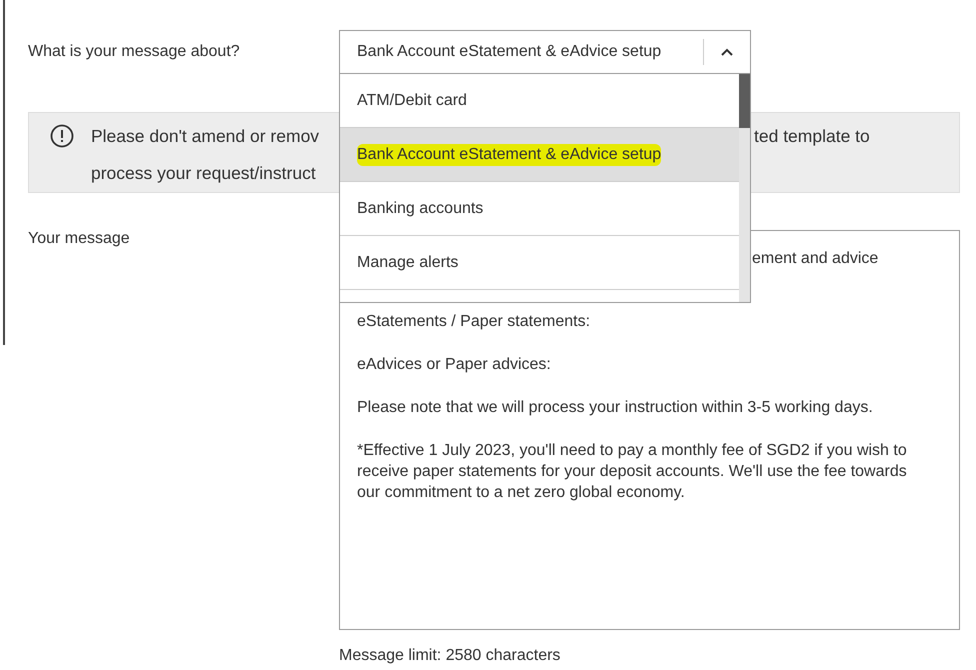 The width and height of the screenshot is (976, 670). What do you see at coordinates (203, 173) in the screenshot?
I see `notice-text: process your request/instruct` at bounding box center [203, 173].